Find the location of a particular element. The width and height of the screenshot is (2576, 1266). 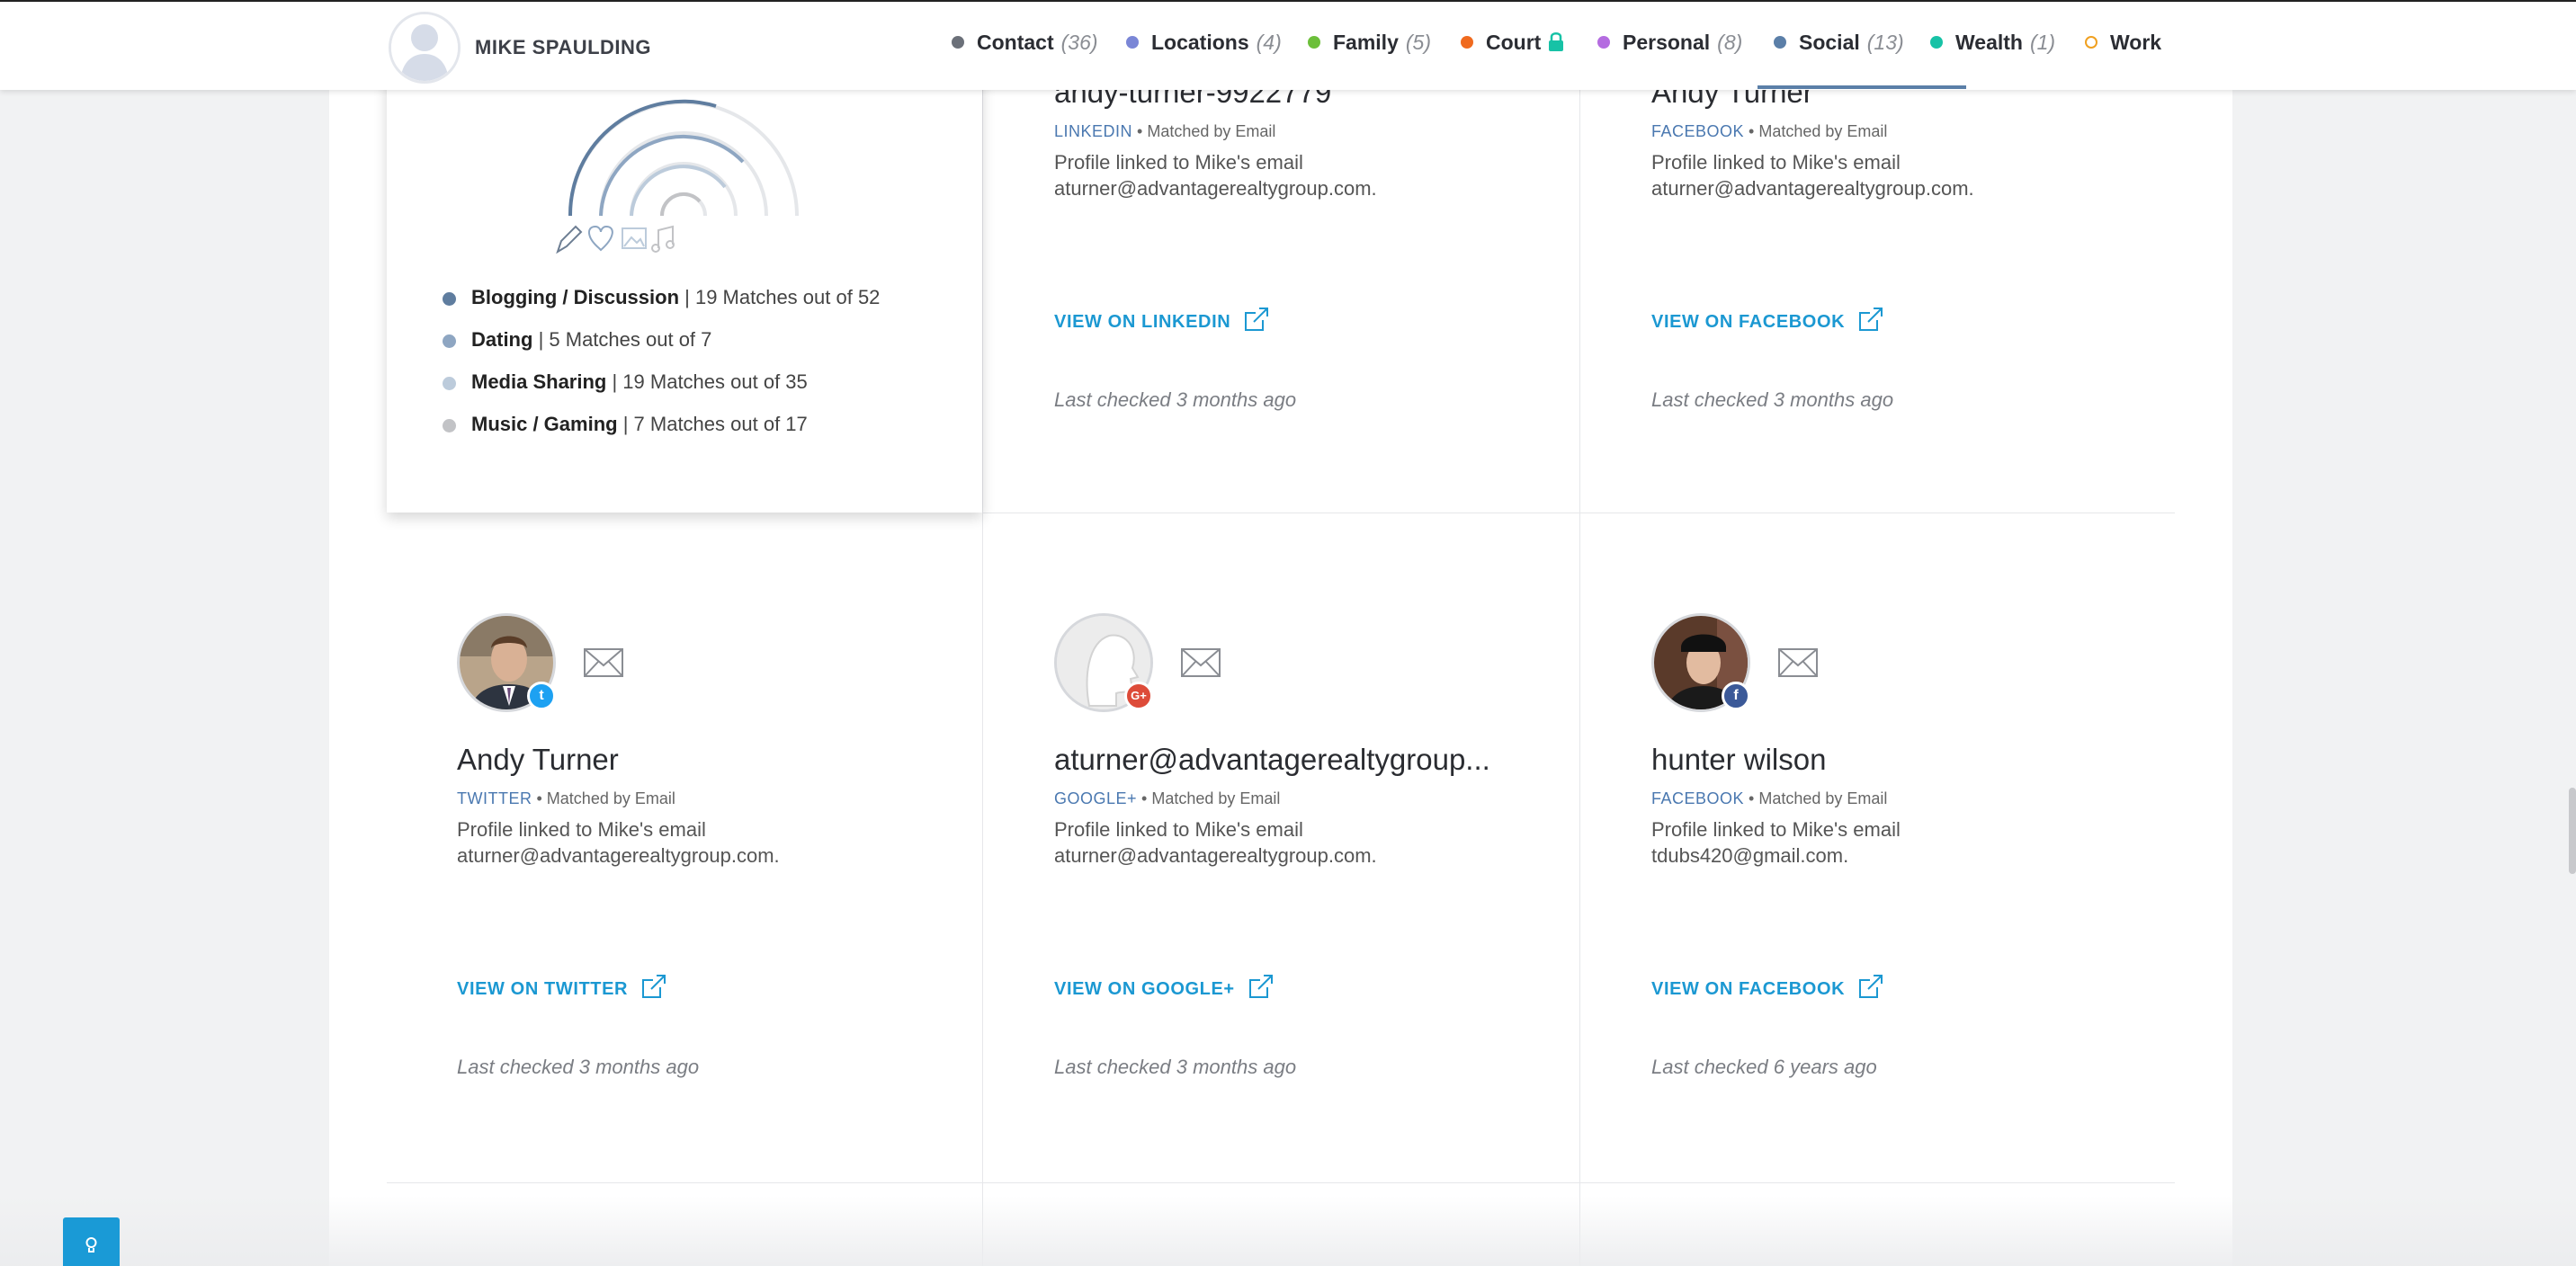

tab-count: (13) is located at coordinates (1885, 43).